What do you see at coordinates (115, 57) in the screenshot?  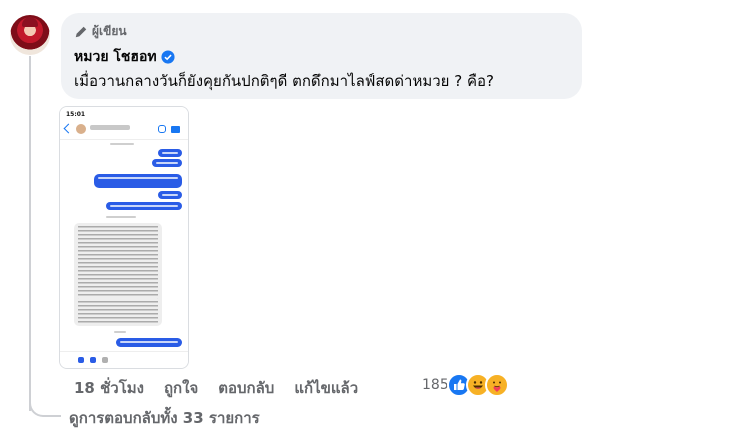 I see `author-name: หมวย โชฮอท` at bounding box center [115, 57].